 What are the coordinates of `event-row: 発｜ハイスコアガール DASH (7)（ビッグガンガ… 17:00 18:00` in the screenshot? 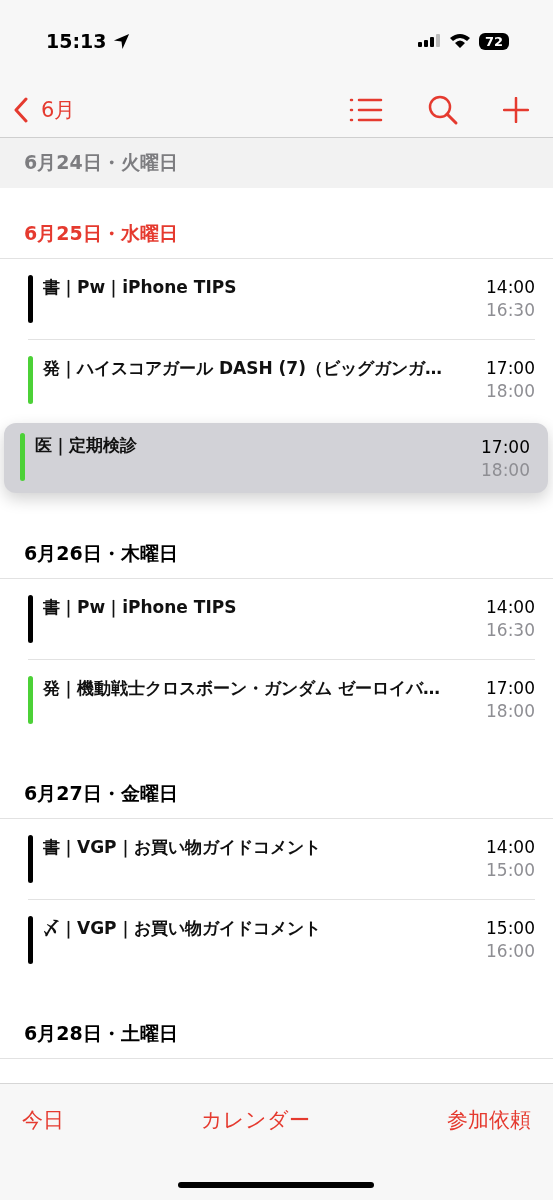 It's located at (281, 379).